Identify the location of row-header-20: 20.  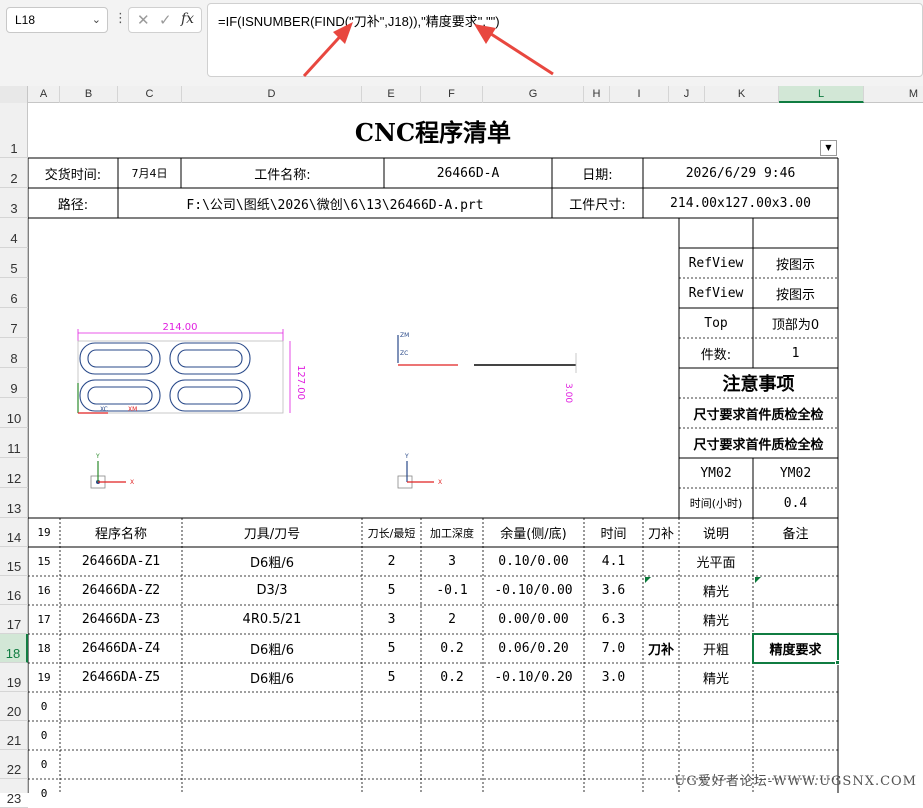
(14, 706).